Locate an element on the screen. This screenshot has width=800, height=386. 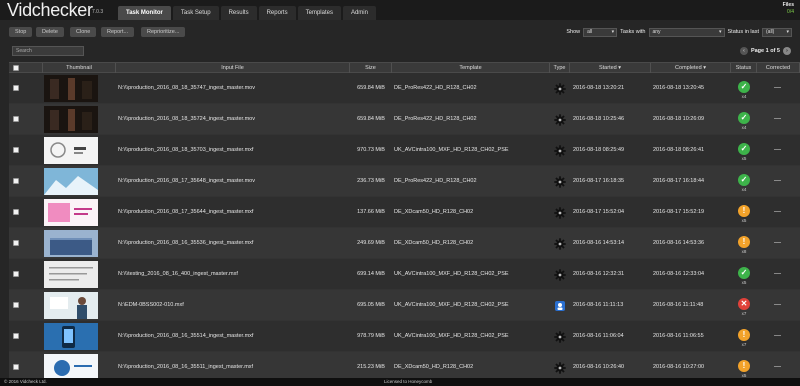
page-indicator: Page 1 of 5 is located at coordinates (765, 51).